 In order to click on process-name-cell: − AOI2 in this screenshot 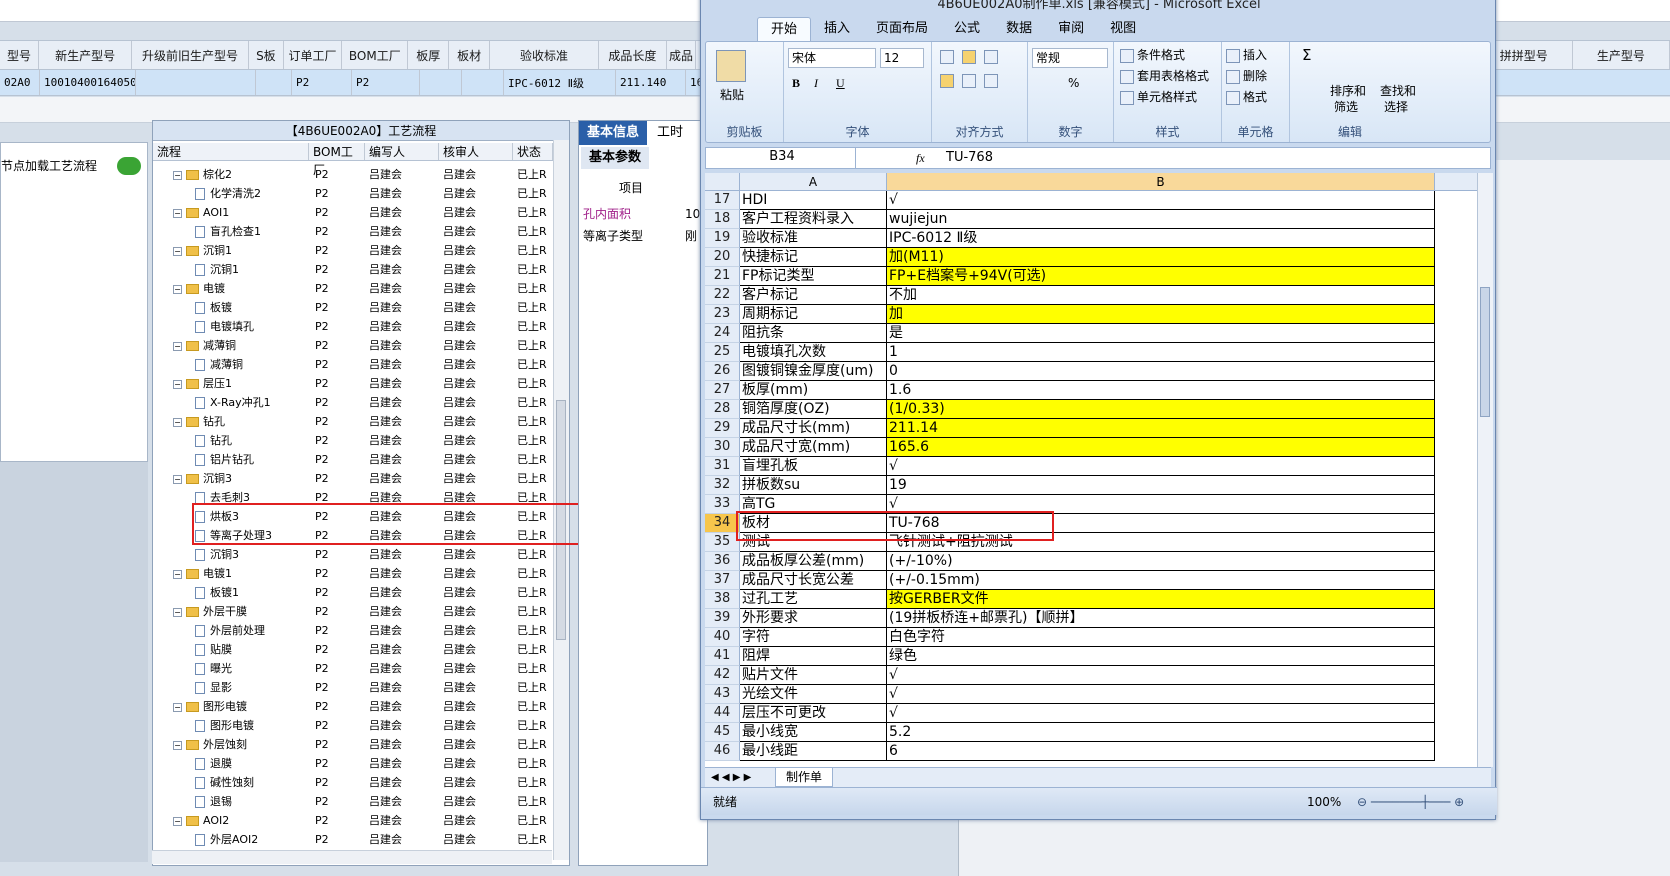, I will do `click(231, 820)`.